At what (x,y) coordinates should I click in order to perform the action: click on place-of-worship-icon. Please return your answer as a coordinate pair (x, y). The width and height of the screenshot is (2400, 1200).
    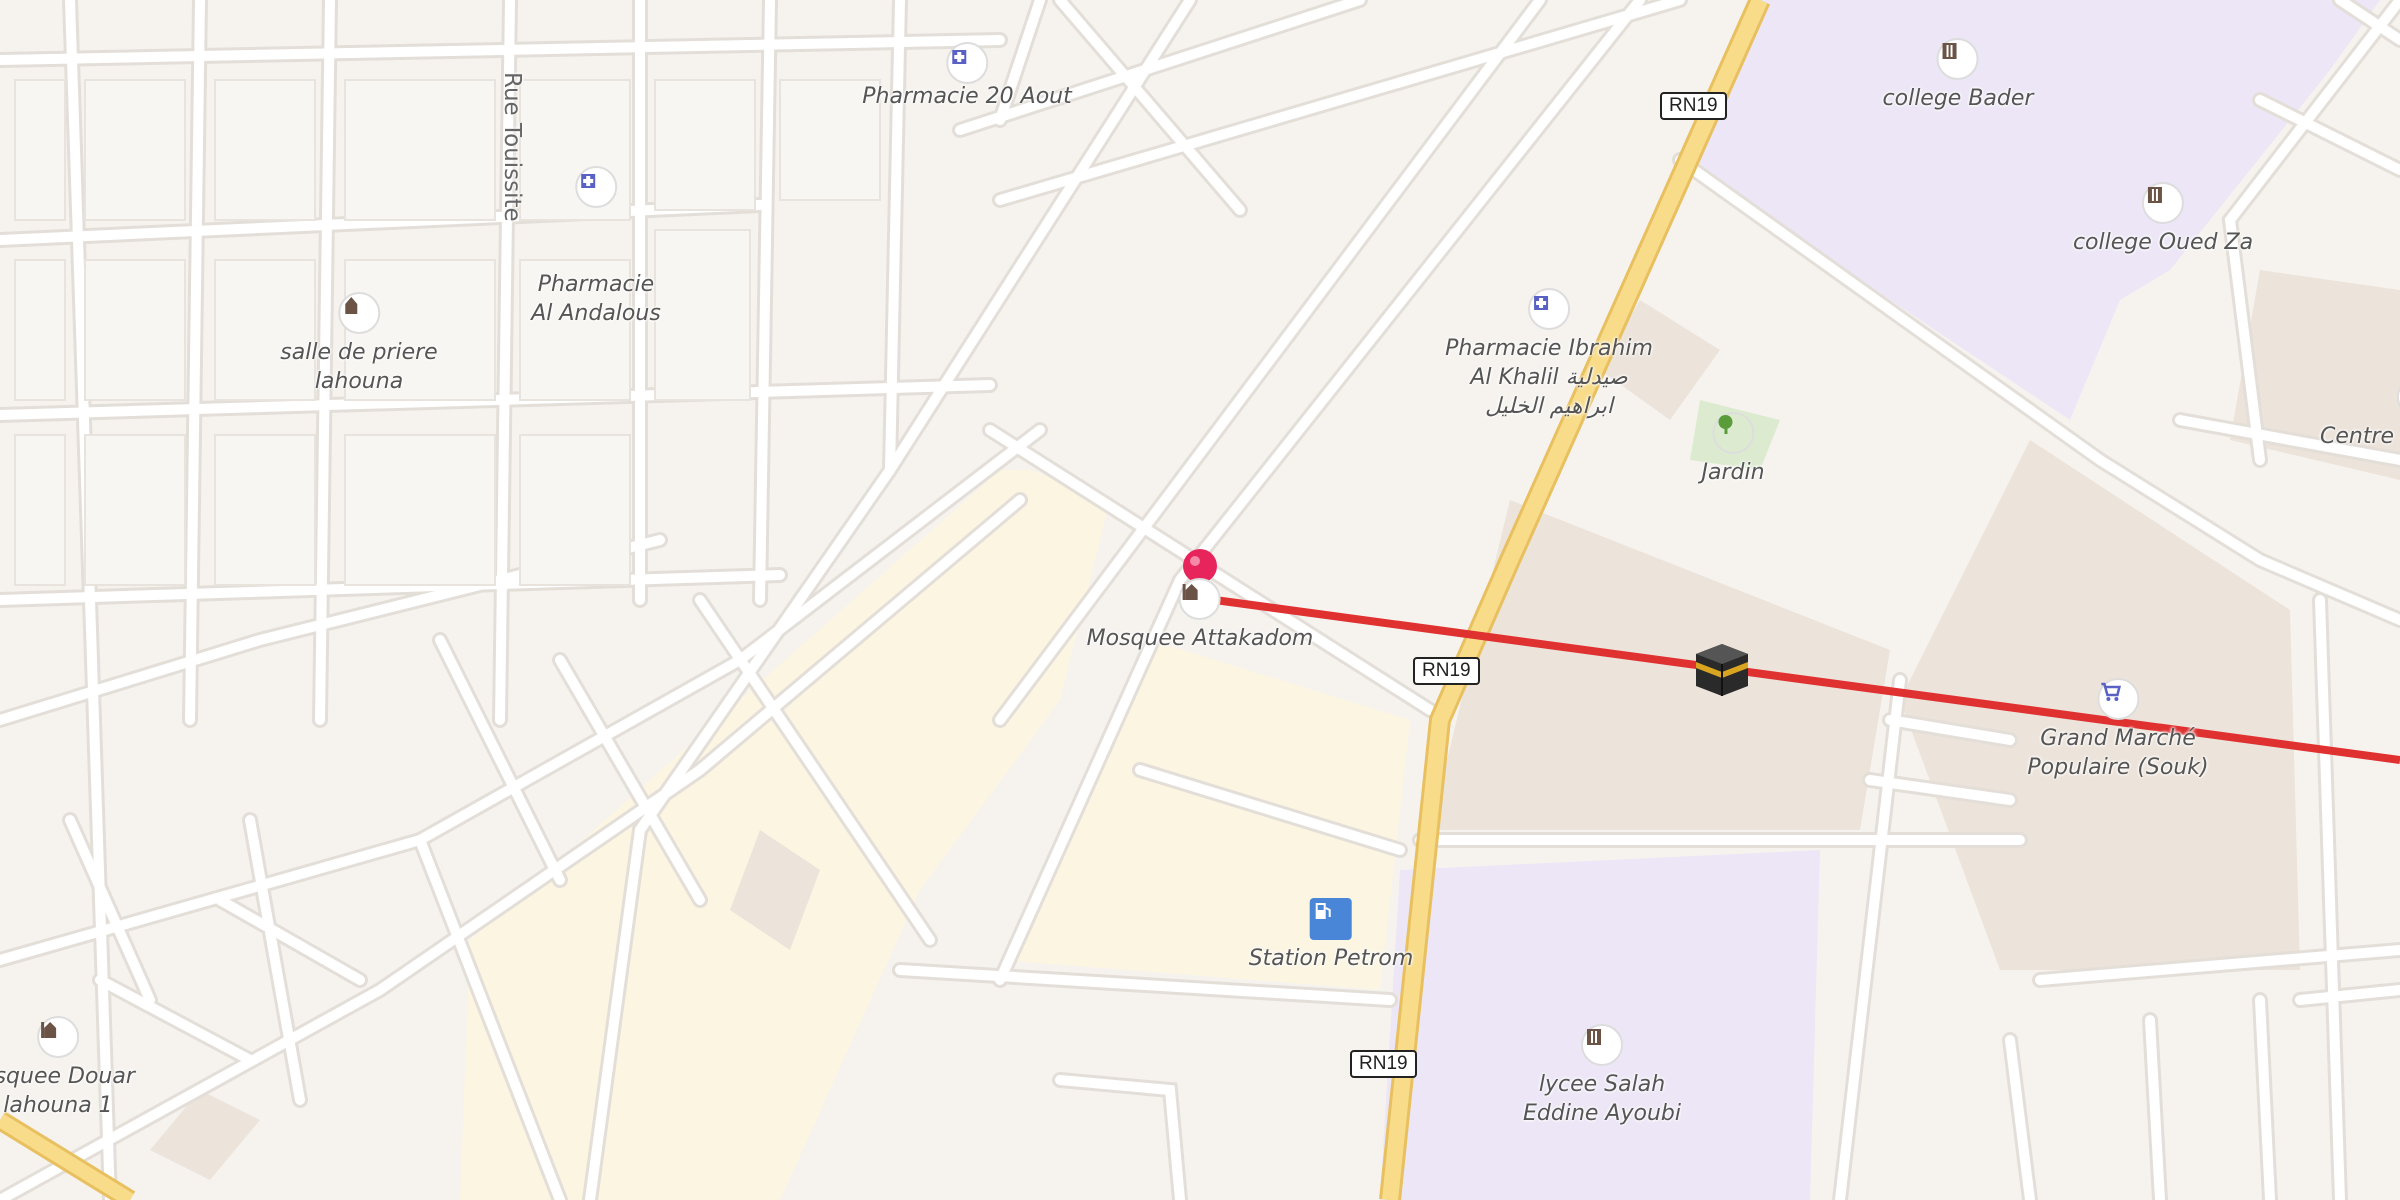
    Looking at the image, I should click on (359, 313).